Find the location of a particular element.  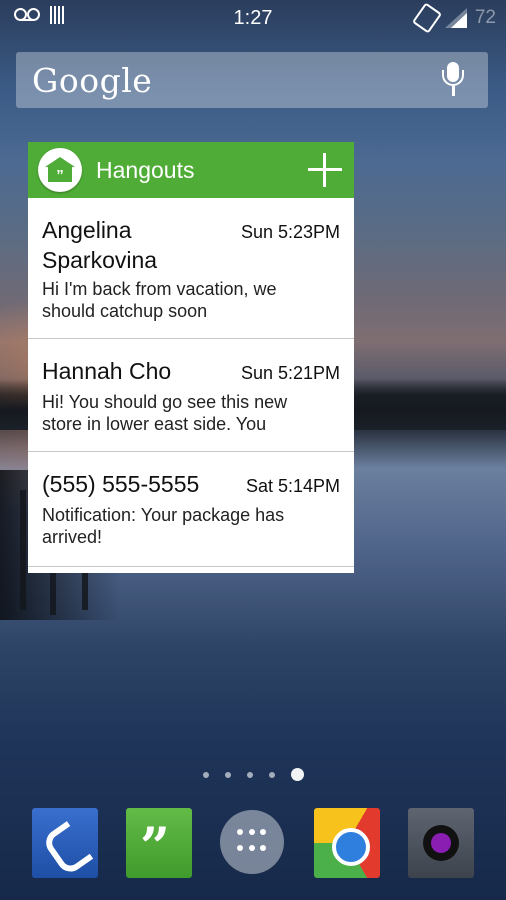

message-time: Sat 5:14PM is located at coordinates (292, 486).